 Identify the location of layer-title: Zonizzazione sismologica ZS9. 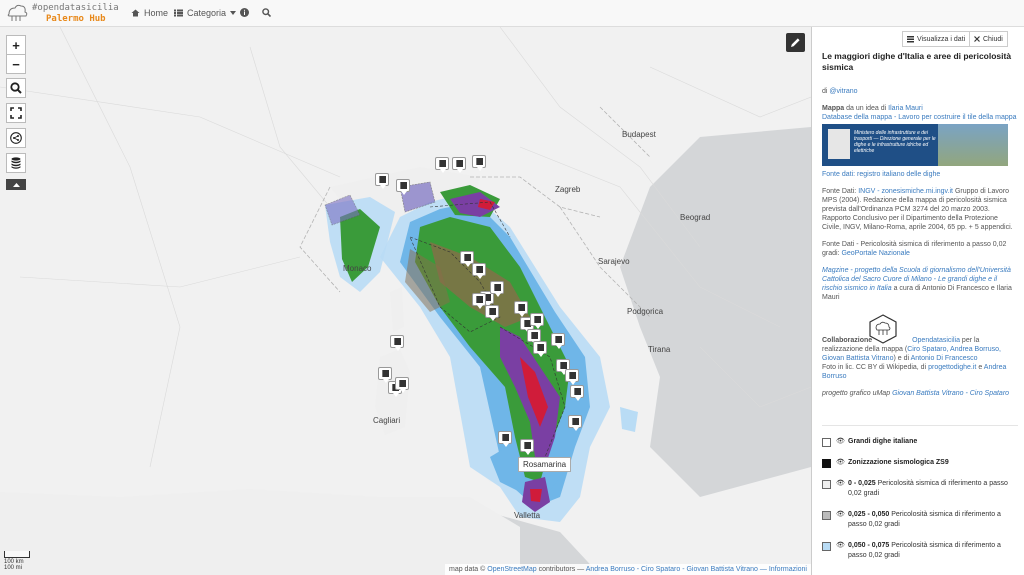
(898, 462).